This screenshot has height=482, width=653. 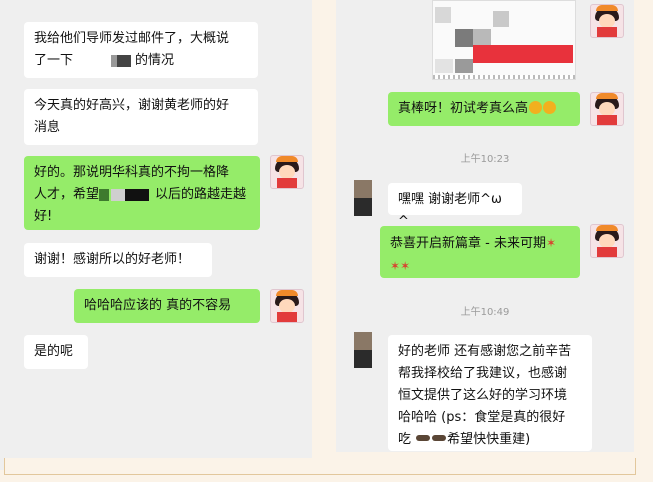 I want to click on message-text: 今天真的好高兴，谢谢黄老师的好, so click(x=132, y=105).